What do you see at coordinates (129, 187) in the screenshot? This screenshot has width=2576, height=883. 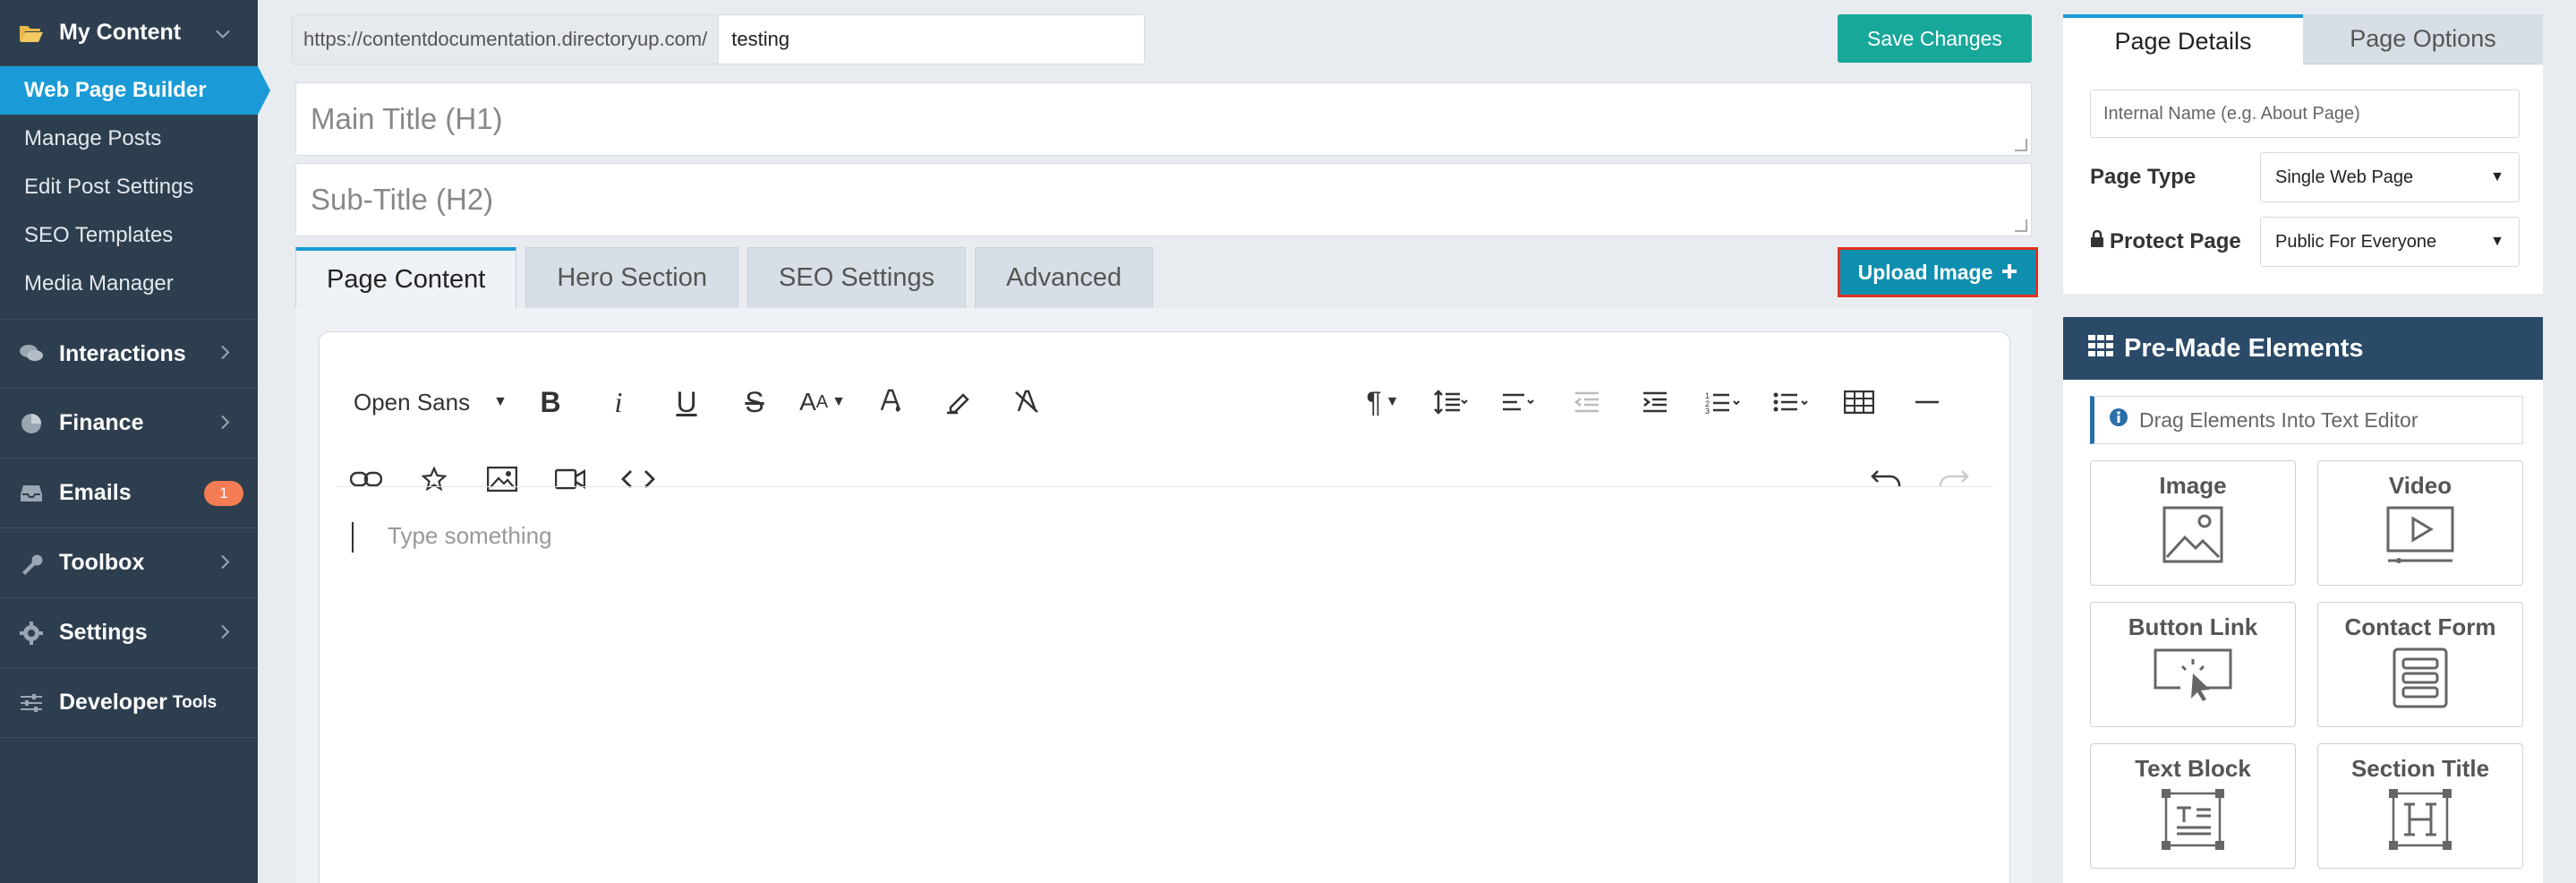 I see `sidebar-item-edit-post-settings: Edit Post Settings` at bounding box center [129, 187].